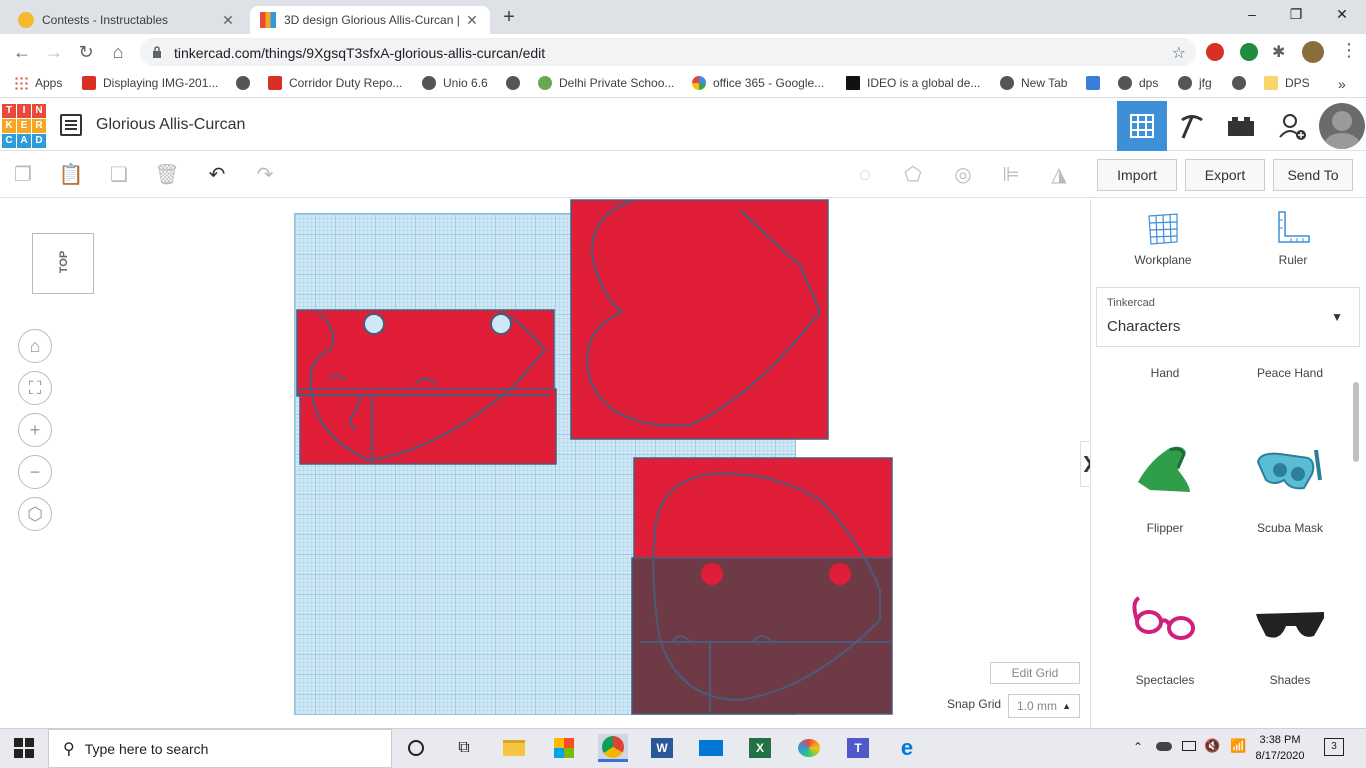 The image size is (1366, 768). What do you see at coordinates (1131, 303) in the screenshot?
I see `library-source: Tinkercad` at bounding box center [1131, 303].